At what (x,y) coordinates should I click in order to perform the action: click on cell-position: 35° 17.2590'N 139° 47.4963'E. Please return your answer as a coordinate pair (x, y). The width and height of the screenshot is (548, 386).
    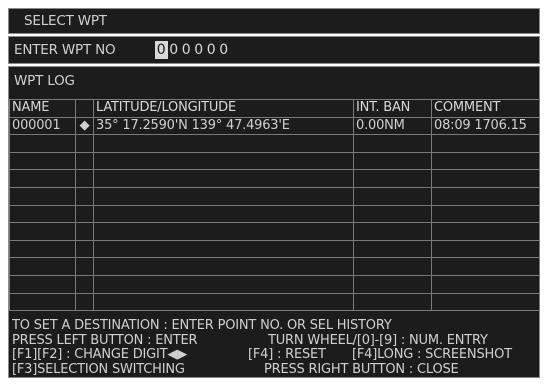
    Looking at the image, I should click on (223, 126).